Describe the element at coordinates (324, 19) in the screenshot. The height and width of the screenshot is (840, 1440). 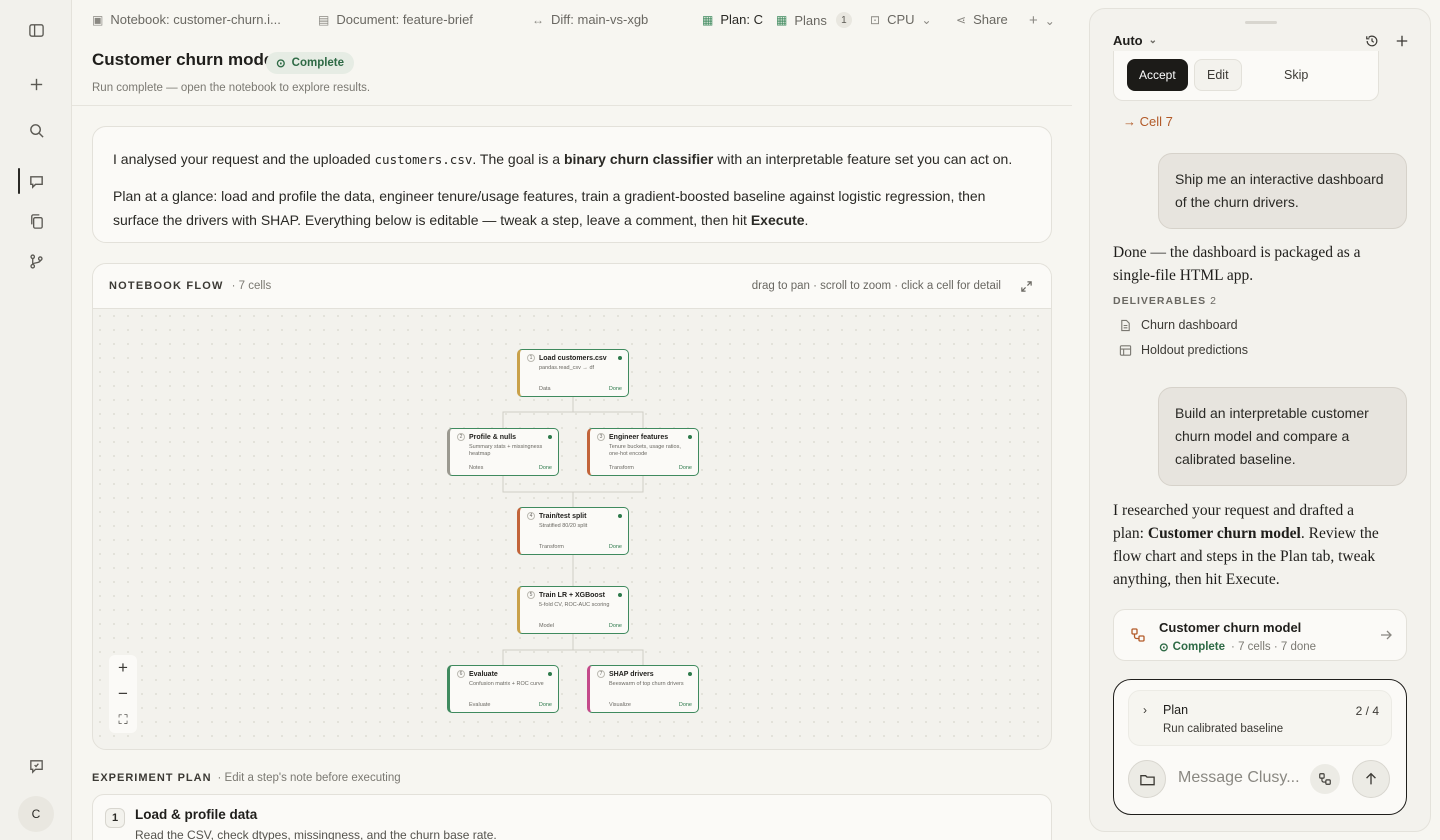
I see `document-icon: ▤` at that location.